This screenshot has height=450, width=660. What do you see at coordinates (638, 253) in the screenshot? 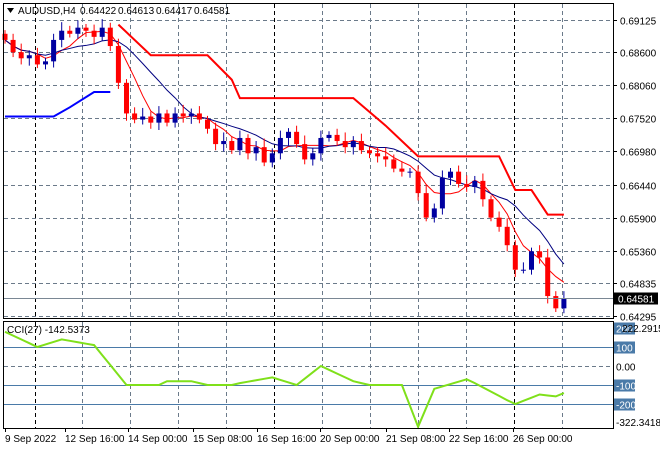
I see `price-label: 0.65360` at bounding box center [638, 253].